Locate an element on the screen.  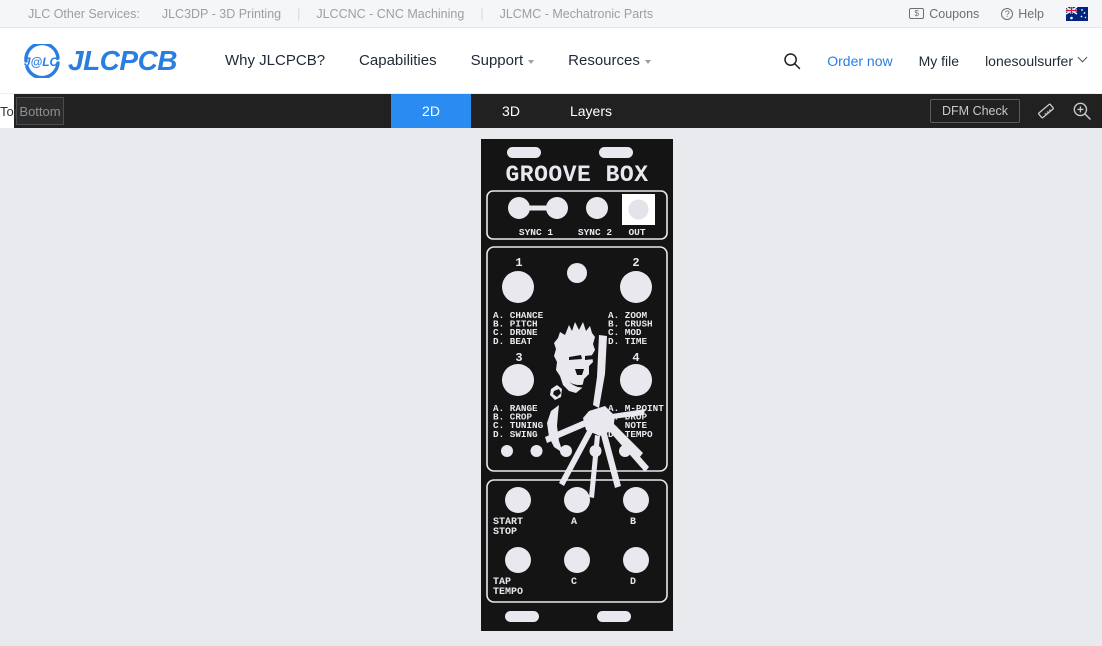
view-mode-tabs: 2D 3D Layers is located at coordinates (511, 111).